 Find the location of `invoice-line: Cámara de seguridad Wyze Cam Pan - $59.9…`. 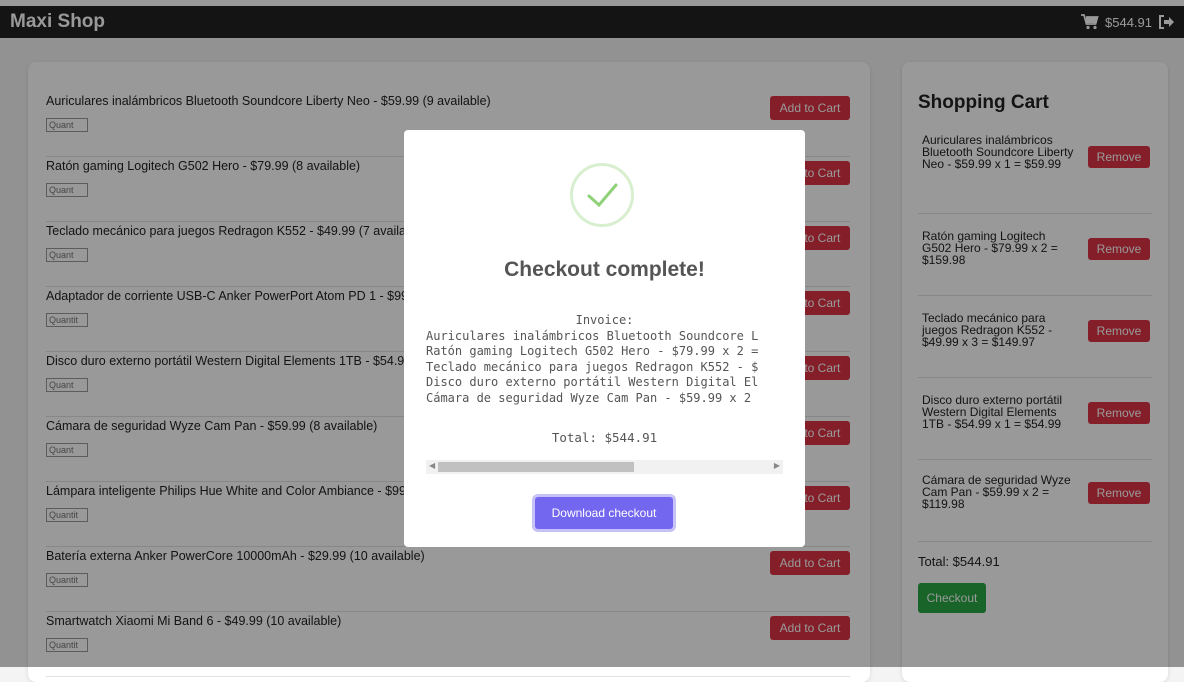

invoice-line: Cámara de seguridad Wyze Cam Pan - $59.9… is located at coordinates (589, 397).